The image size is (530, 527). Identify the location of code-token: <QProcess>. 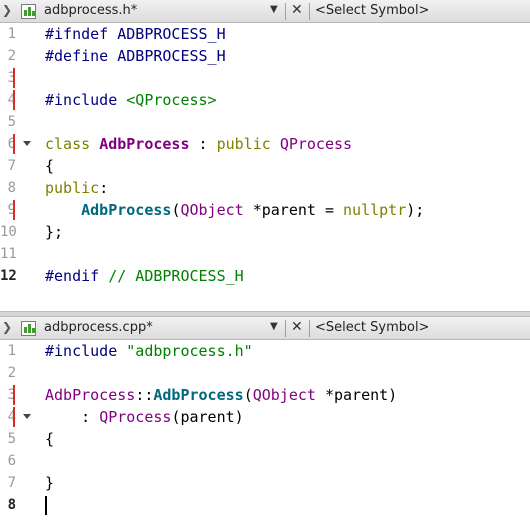
(171, 100).